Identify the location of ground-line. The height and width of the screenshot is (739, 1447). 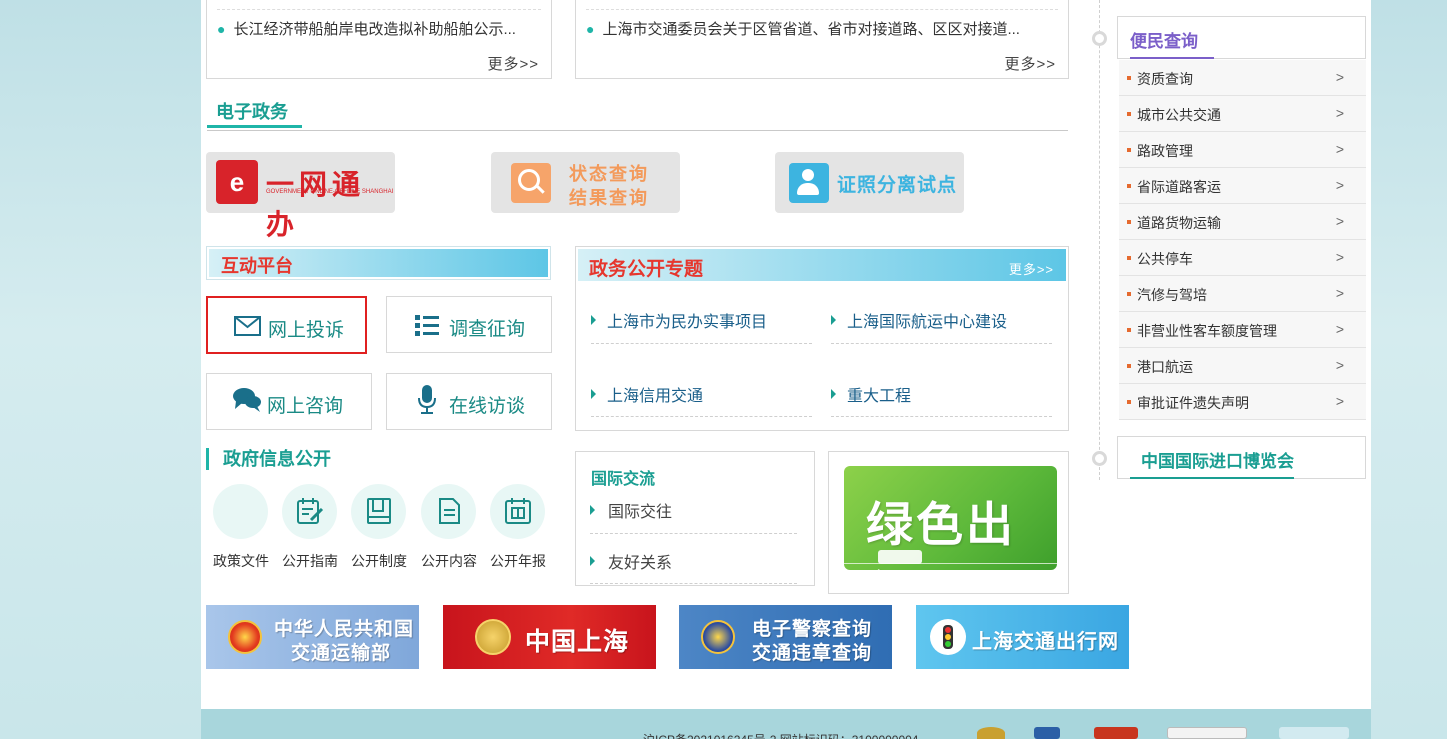
(950, 563).